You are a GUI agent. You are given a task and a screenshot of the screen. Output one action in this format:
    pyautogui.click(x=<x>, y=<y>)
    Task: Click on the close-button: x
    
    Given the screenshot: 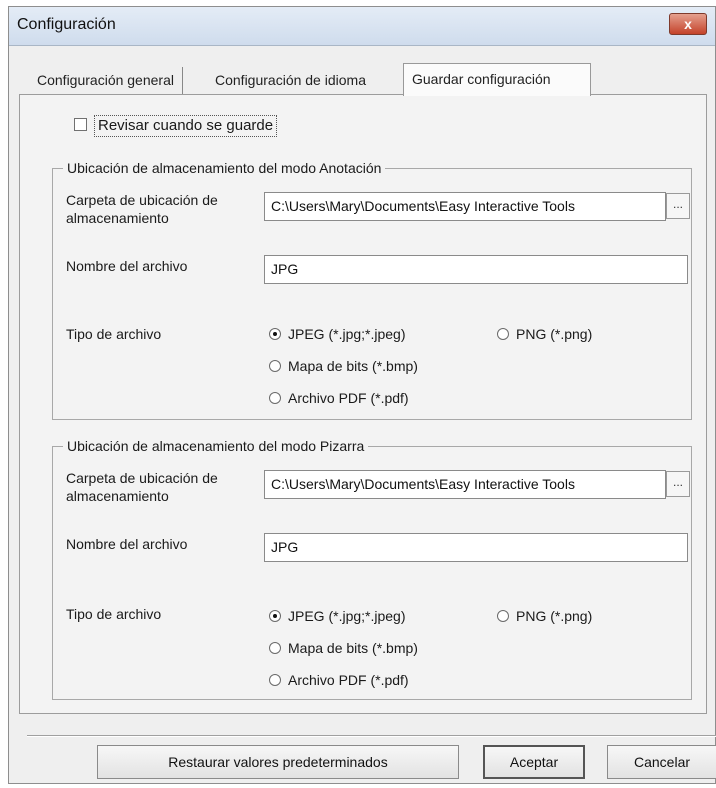 What is the action you would take?
    pyautogui.click(x=688, y=24)
    